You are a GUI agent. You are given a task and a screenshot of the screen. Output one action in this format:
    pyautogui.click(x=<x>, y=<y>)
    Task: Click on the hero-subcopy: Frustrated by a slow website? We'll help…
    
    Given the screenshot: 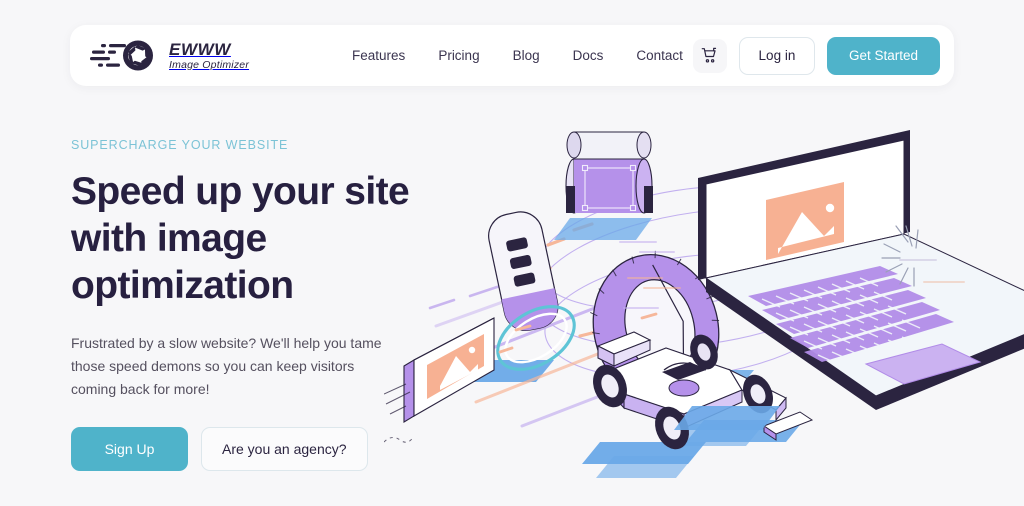 What is the action you would take?
    pyautogui.click(x=226, y=365)
    